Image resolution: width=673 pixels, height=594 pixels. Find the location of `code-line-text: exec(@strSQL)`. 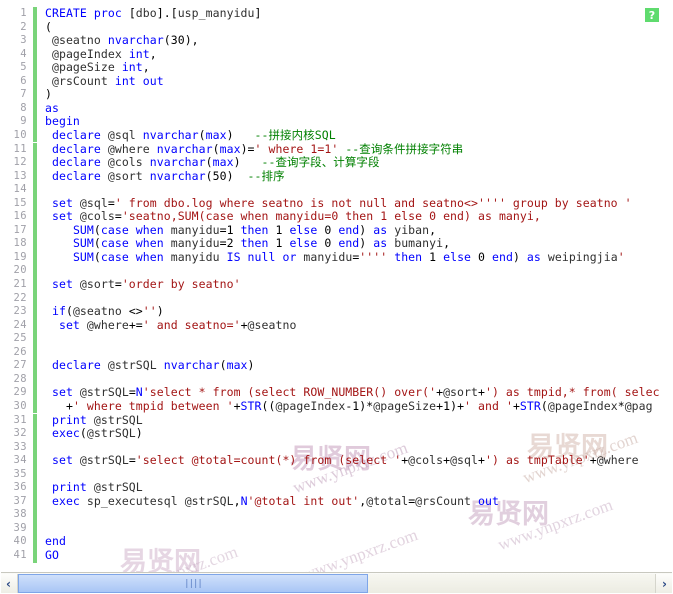

code-line-text: exec(@strSQL) is located at coordinates (94, 433).